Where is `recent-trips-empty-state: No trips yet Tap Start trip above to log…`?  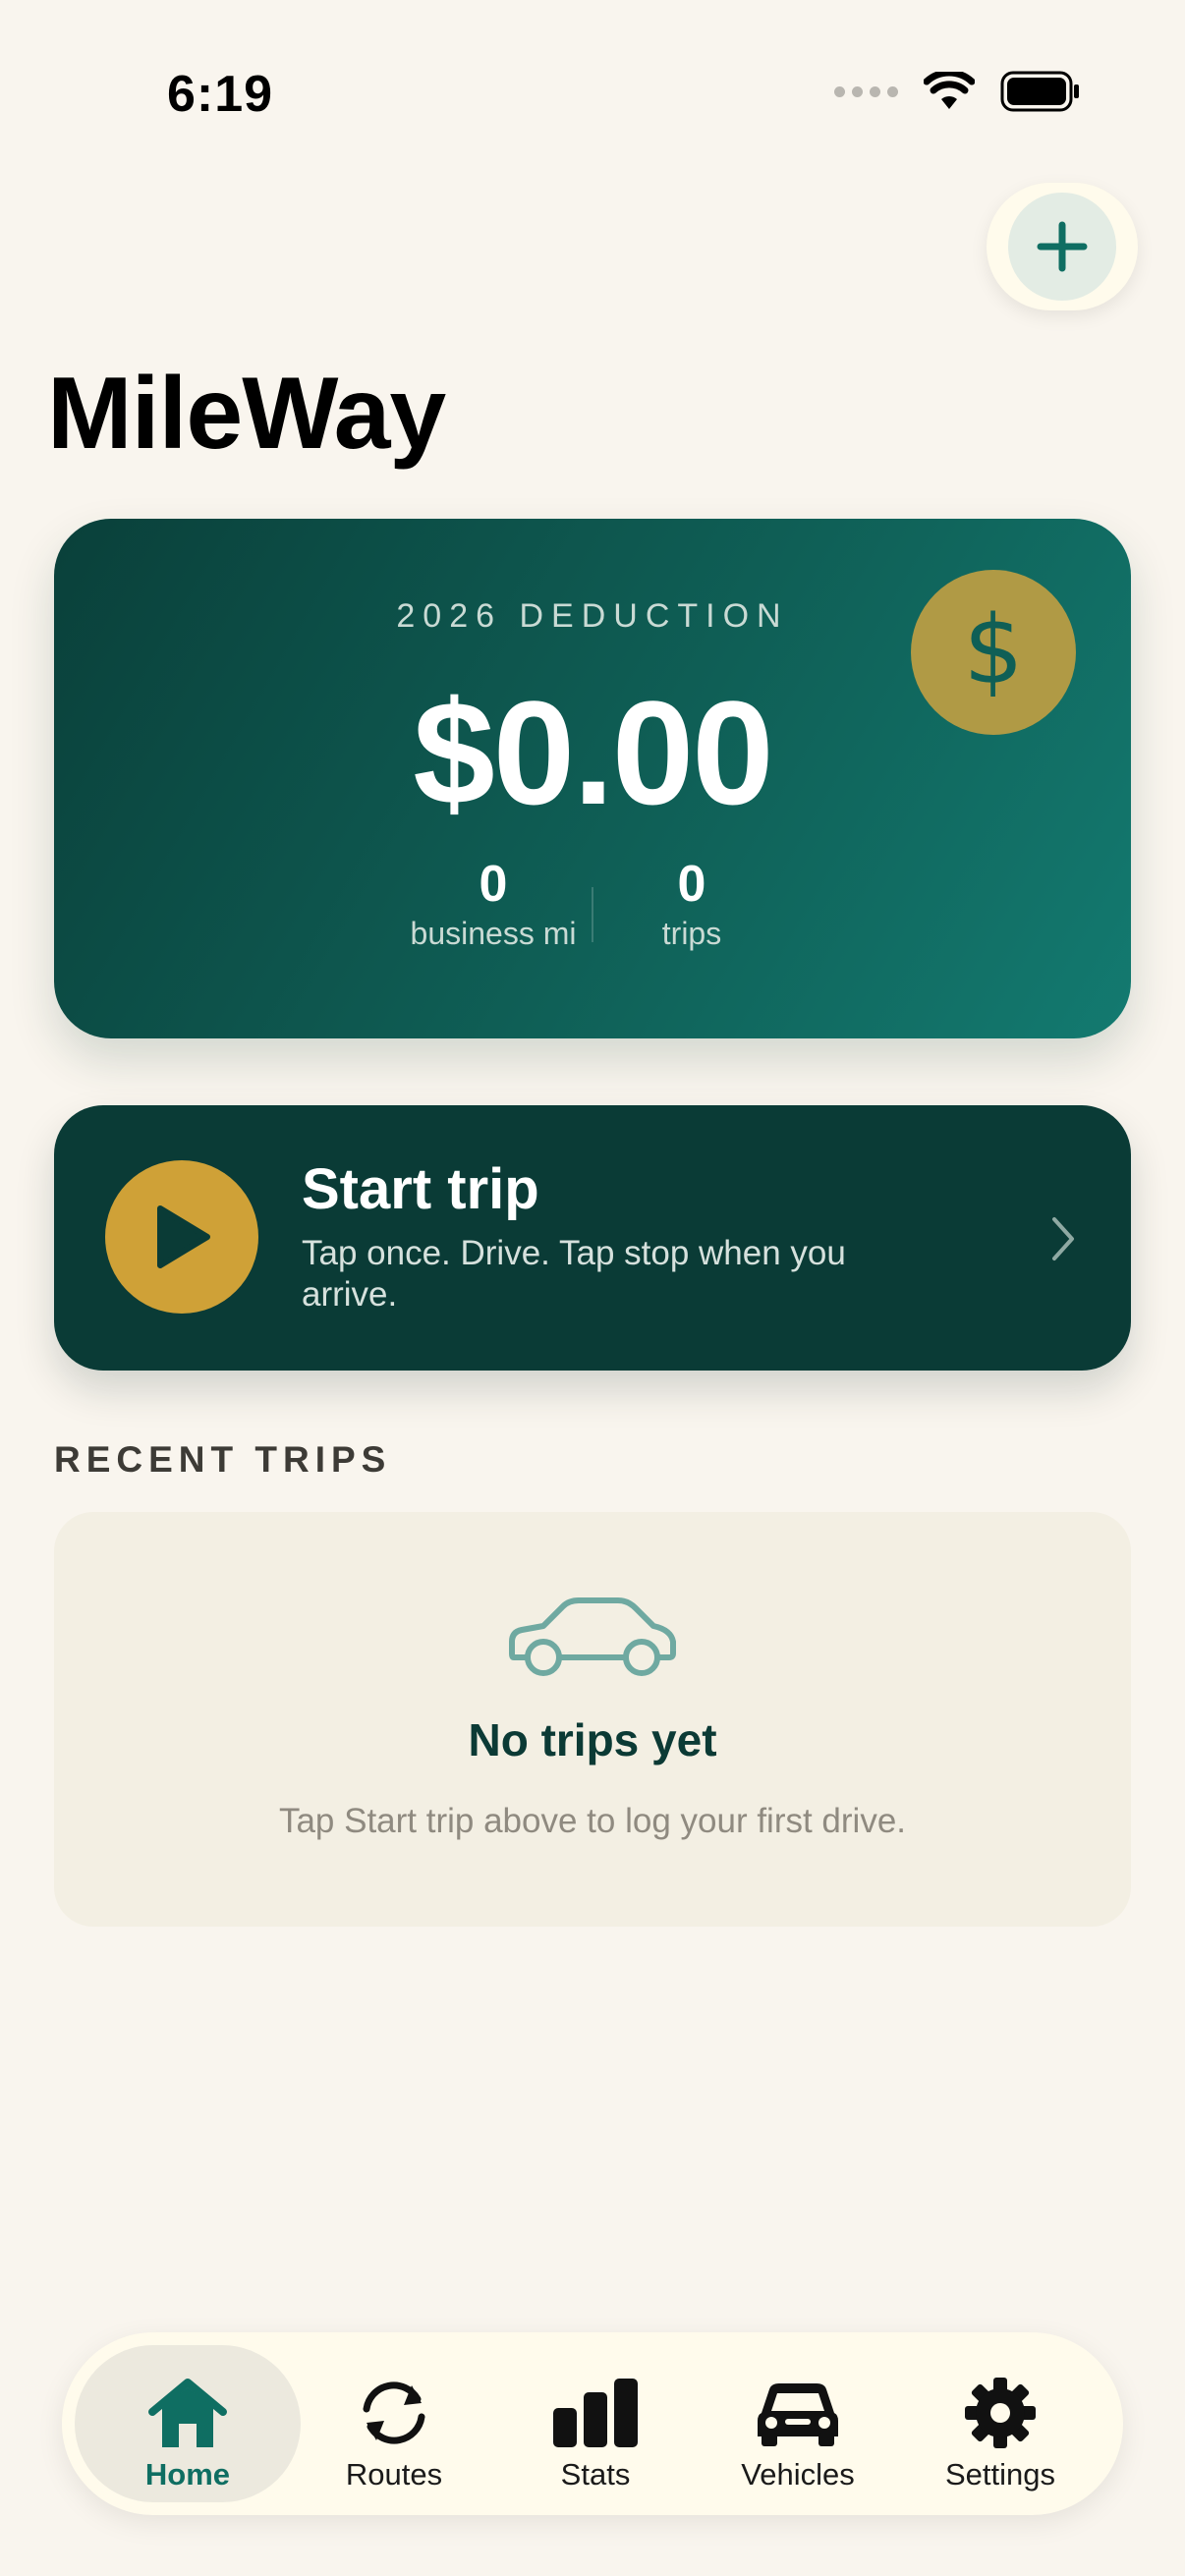 recent-trips-empty-state: No trips yet Tap Start trip above to log… is located at coordinates (592, 1719).